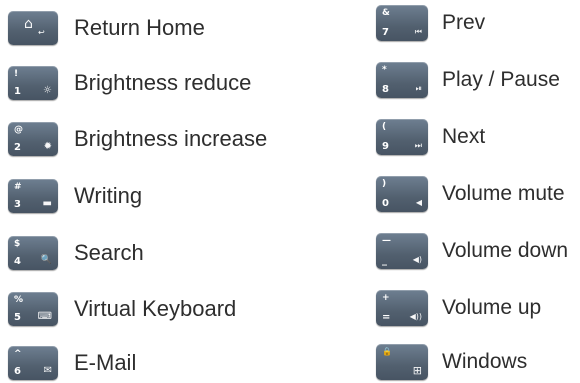  What do you see at coordinates (33, 309) in the screenshot?
I see `key-virtual-keyboard: % 5 ⌨` at bounding box center [33, 309].